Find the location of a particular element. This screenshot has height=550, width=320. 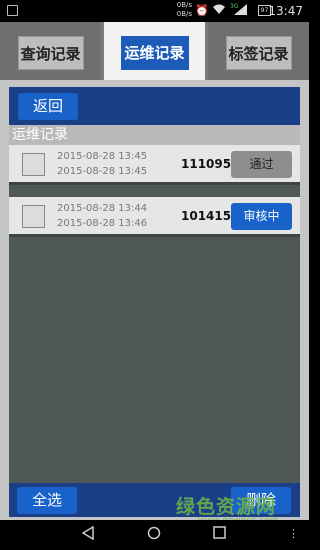

tab-label: 标签记录 is located at coordinates (258, 53).